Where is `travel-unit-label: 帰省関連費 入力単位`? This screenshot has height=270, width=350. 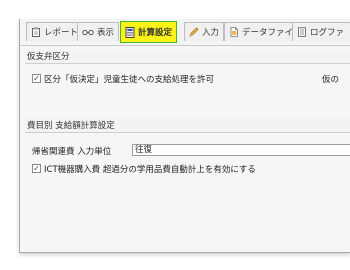
travel-unit-label: 帰省関連費 入力単位 is located at coordinates (72, 151).